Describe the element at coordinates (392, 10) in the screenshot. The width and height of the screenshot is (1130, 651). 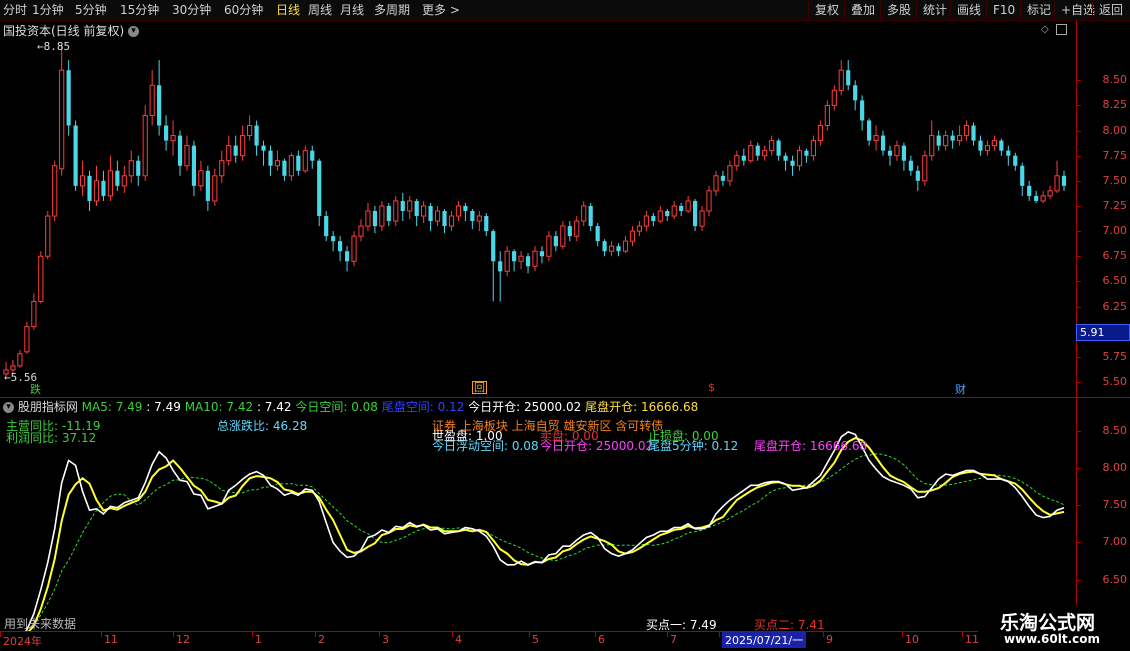
I see `period-multi: 多周期` at that location.